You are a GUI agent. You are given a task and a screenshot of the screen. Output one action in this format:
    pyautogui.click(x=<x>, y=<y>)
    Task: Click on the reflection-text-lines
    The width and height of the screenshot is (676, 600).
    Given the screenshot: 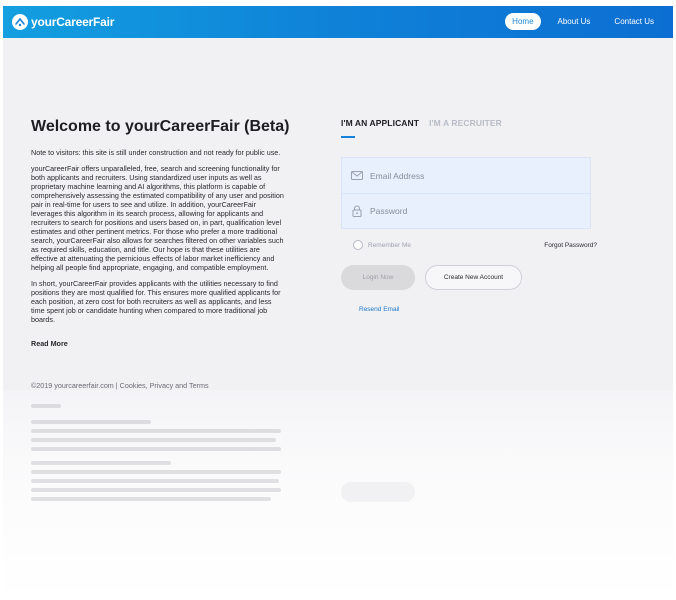 What is the action you would take?
    pyautogui.click(x=159, y=455)
    